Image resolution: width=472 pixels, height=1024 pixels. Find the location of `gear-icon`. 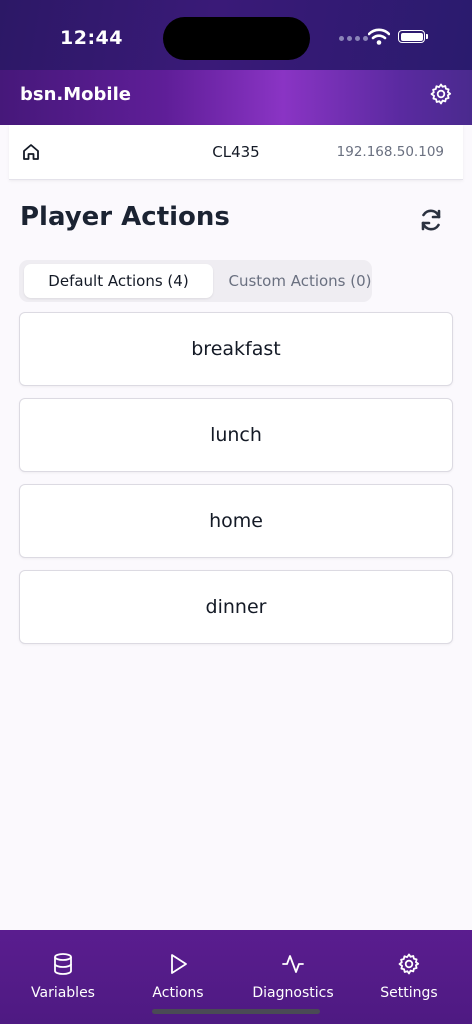

gear-icon is located at coordinates (409, 964).